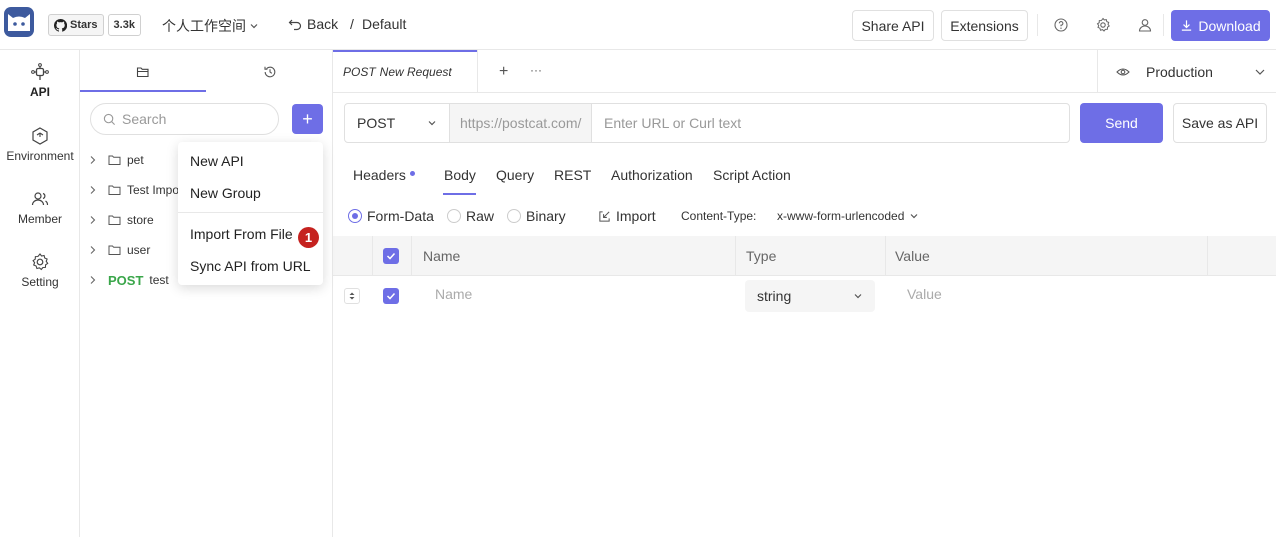 Image resolution: width=1276 pixels, height=537 pixels. Describe the element at coordinates (40, 136) in the screenshot. I see `environment-icon` at that location.